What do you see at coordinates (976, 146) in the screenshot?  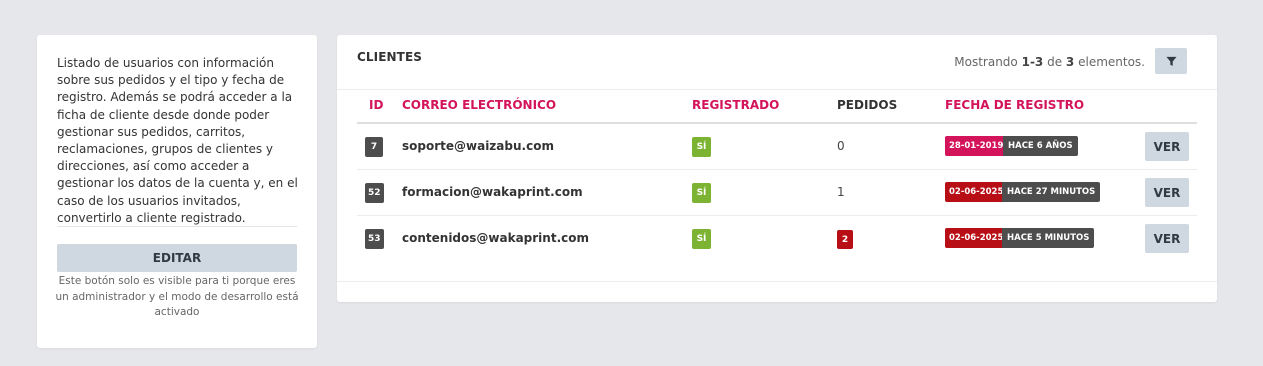 I see `registration-date-badge: 28-01-2019` at bounding box center [976, 146].